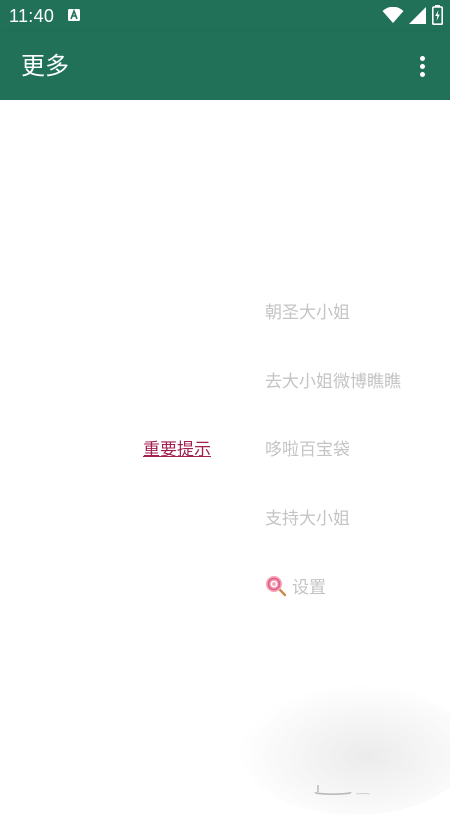 The image size is (450, 815). I want to click on lollipop-icon, so click(276, 586).